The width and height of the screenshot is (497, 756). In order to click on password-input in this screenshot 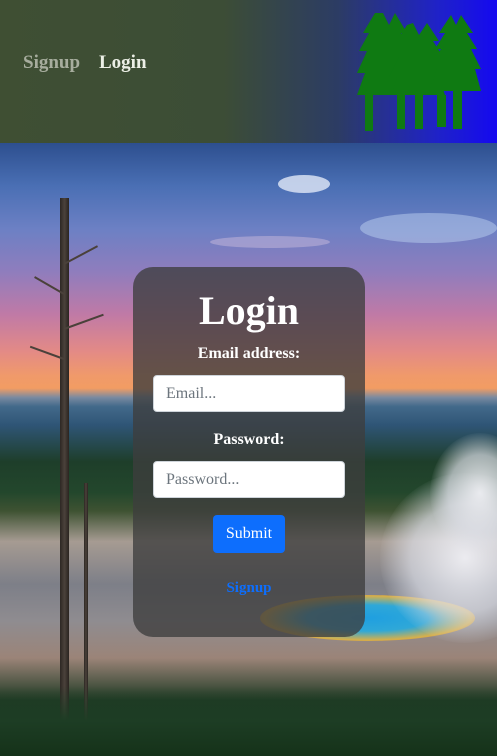, I will do `click(249, 479)`.